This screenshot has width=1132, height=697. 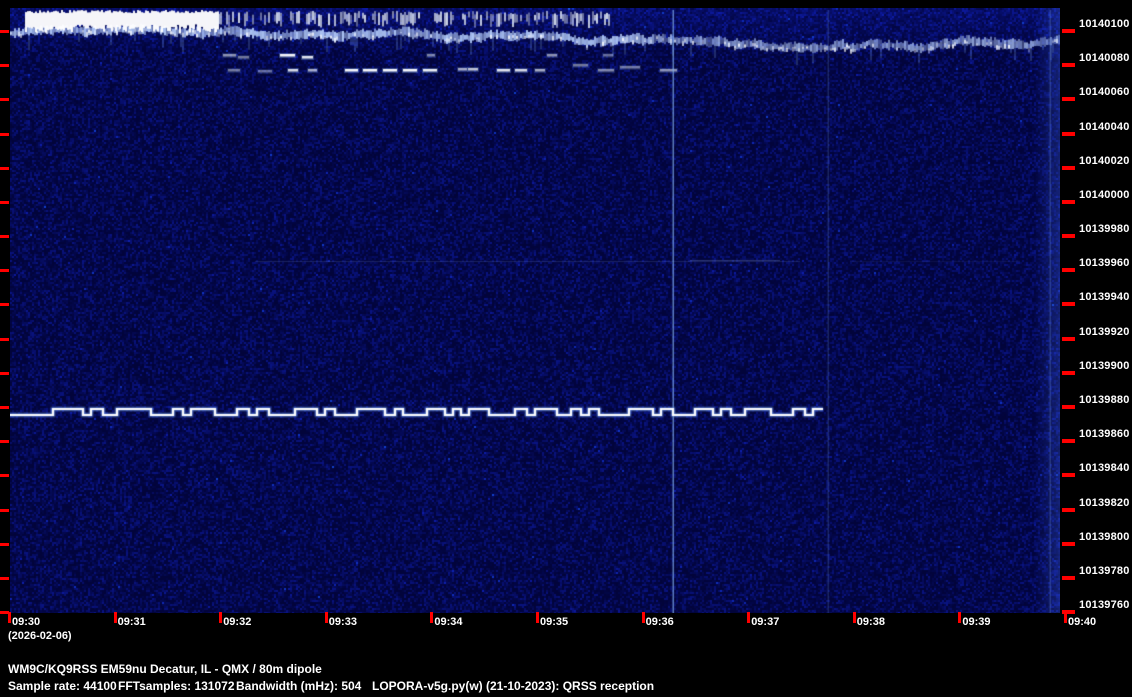 I want to click on time-axis-label: 09:38, so click(x=870, y=622).